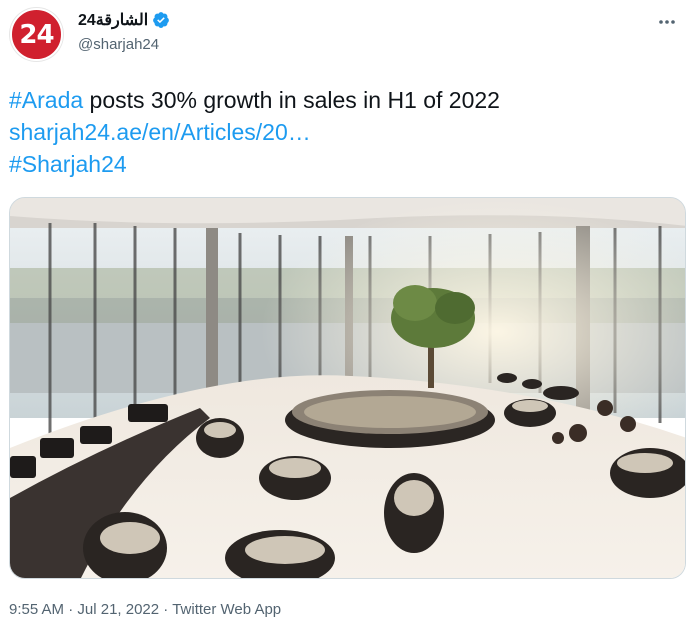 The width and height of the screenshot is (691, 628). Describe the element at coordinates (161, 20) in the screenshot. I see `verified-badge-icon` at that location.